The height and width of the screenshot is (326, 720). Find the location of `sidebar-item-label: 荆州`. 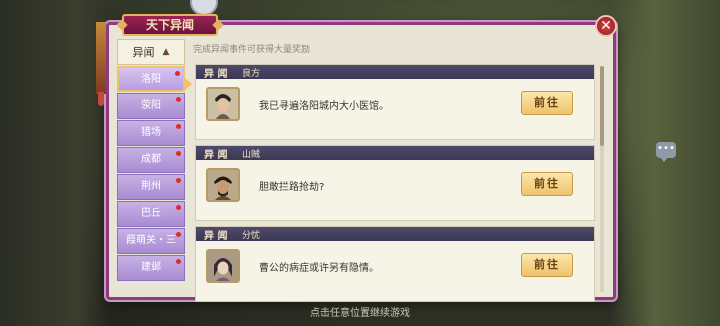

sidebar-item-label: 荆州 is located at coordinates (151, 186).